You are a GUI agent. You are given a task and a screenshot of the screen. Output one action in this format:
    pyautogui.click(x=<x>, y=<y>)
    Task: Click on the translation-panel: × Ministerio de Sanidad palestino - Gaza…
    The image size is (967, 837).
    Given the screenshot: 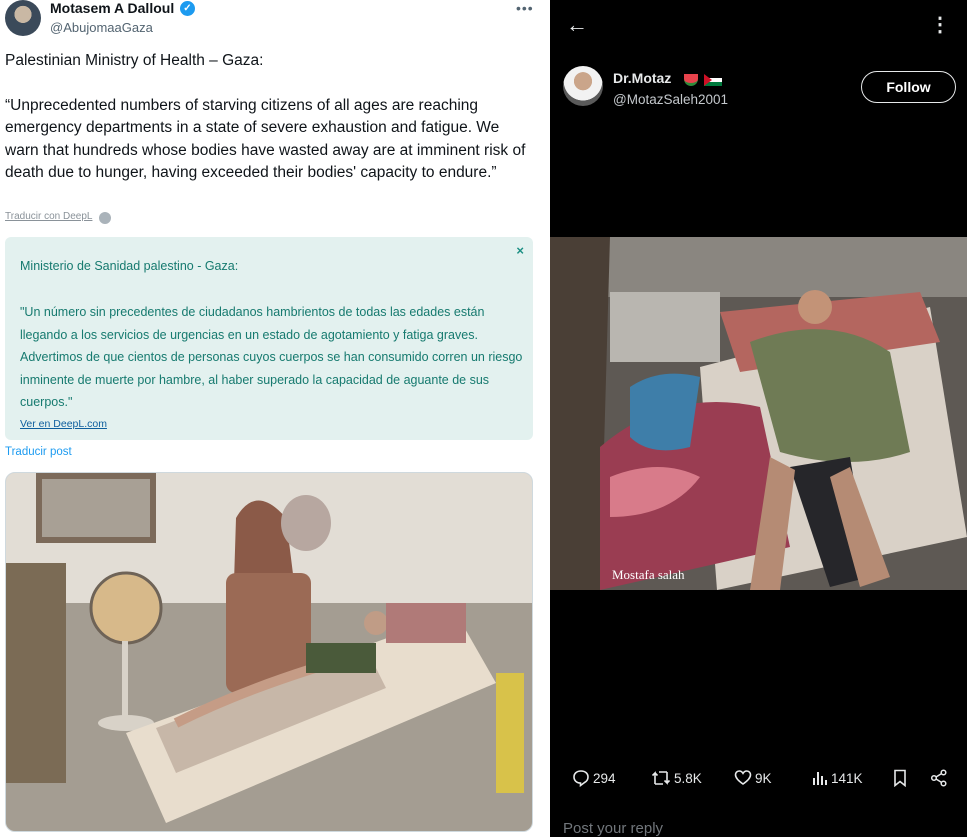 What is the action you would take?
    pyautogui.click(x=269, y=338)
    